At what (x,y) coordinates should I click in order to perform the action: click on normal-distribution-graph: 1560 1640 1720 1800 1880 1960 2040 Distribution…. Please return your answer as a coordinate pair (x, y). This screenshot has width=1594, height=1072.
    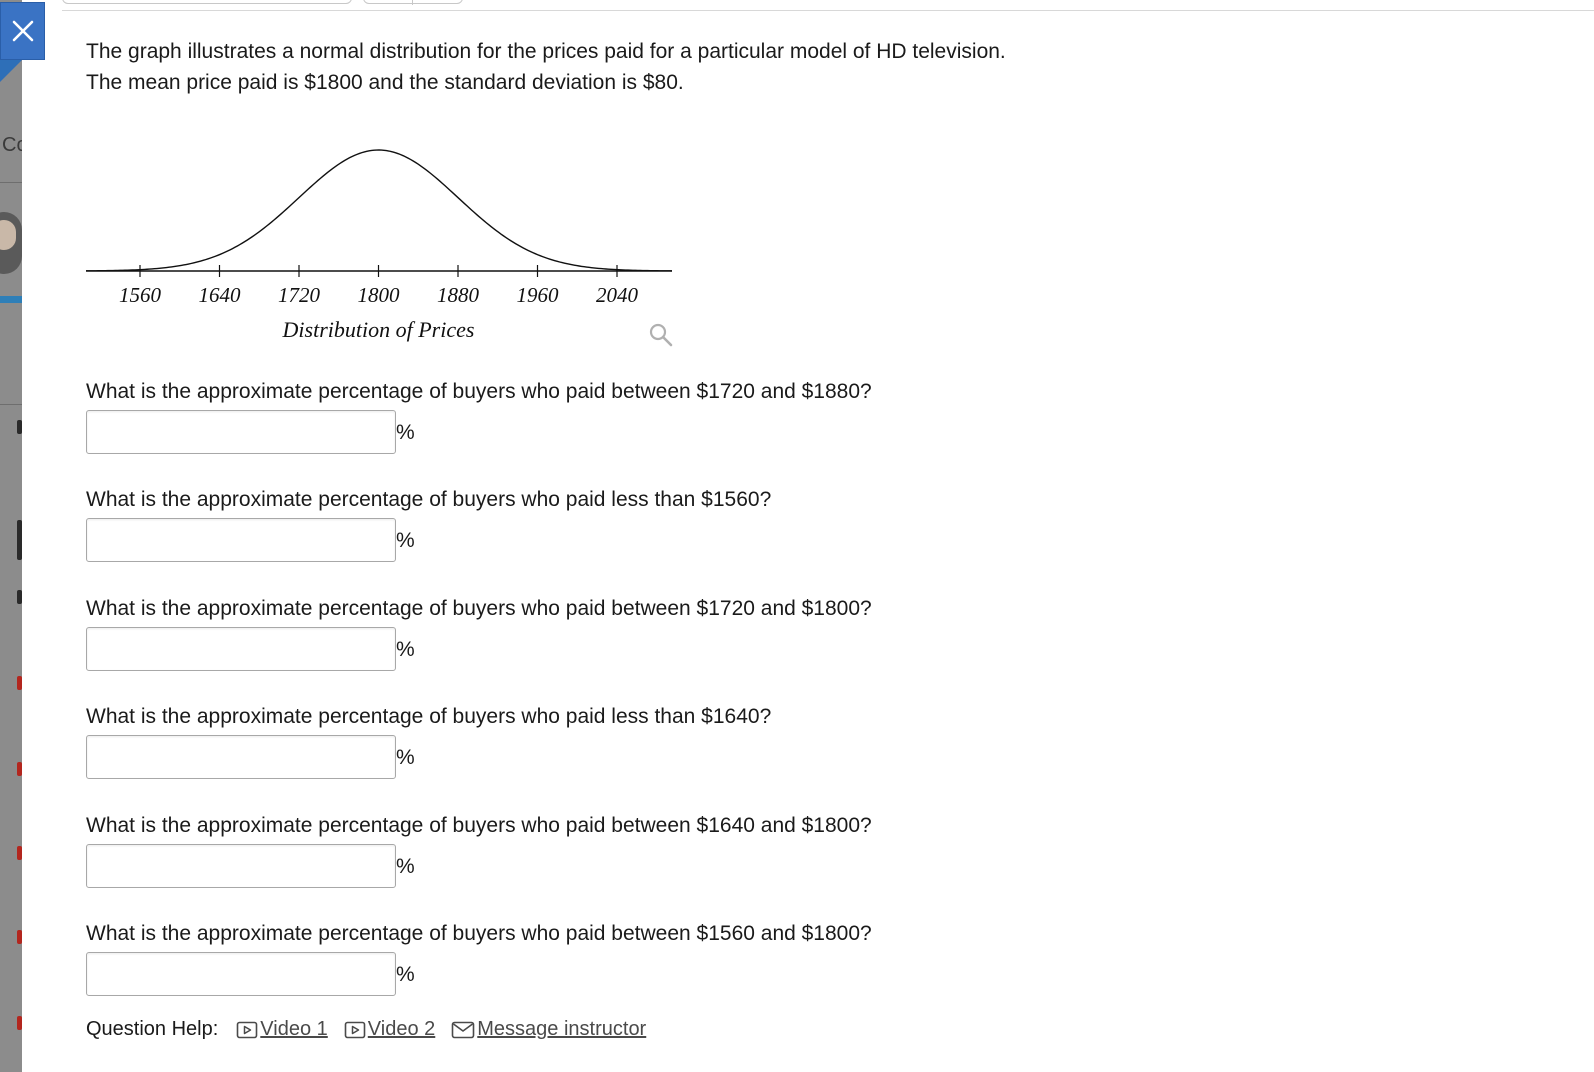
    Looking at the image, I should click on (379, 245).